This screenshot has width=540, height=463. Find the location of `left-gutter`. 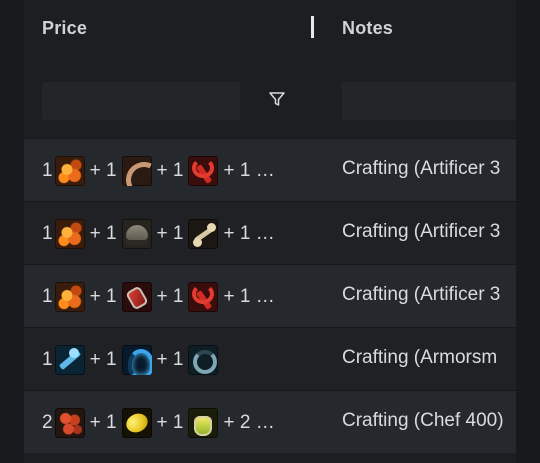

left-gutter is located at coordinates (12, 231).